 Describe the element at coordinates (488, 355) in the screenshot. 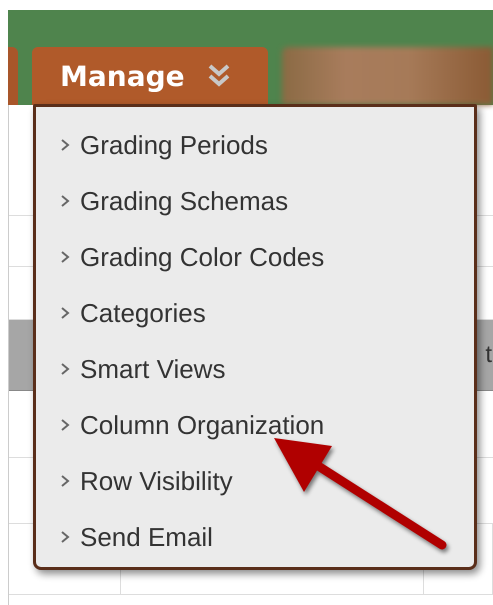

I see `column-header: t` at that location.